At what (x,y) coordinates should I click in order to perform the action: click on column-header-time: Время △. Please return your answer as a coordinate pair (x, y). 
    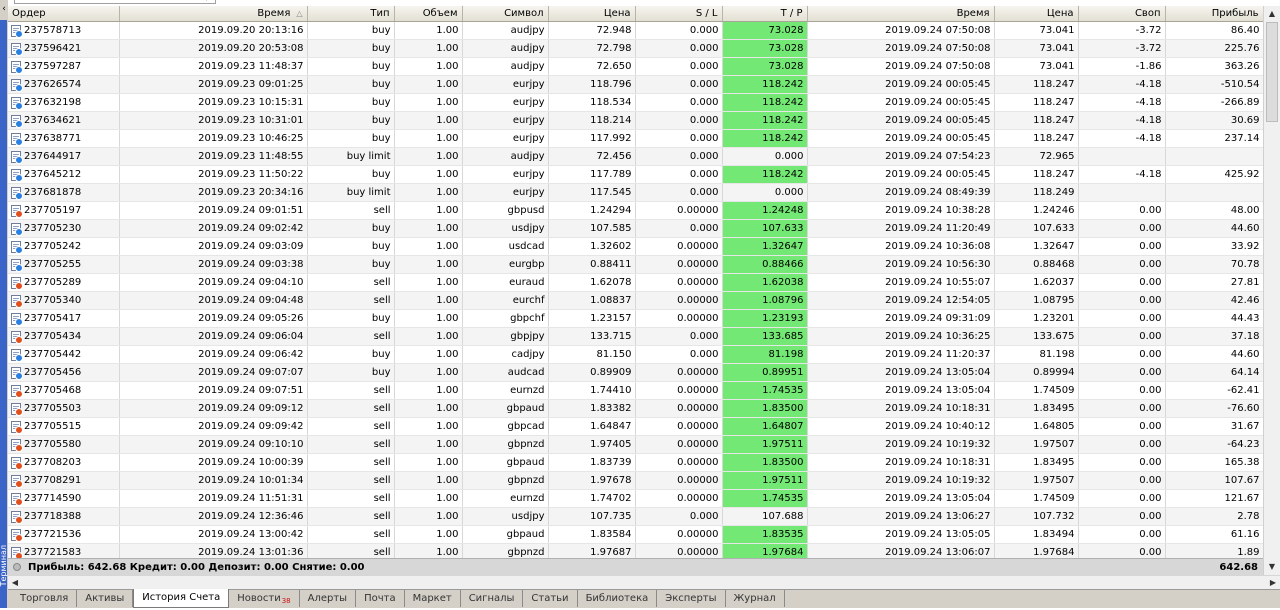
    Looking at the image, I should click on (213, 14).